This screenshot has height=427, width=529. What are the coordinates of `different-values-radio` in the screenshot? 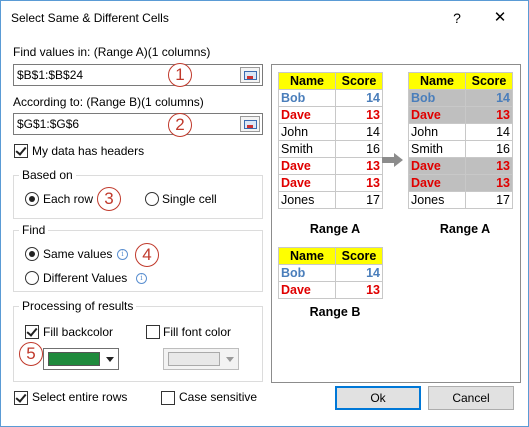 It's located at (32, 278).